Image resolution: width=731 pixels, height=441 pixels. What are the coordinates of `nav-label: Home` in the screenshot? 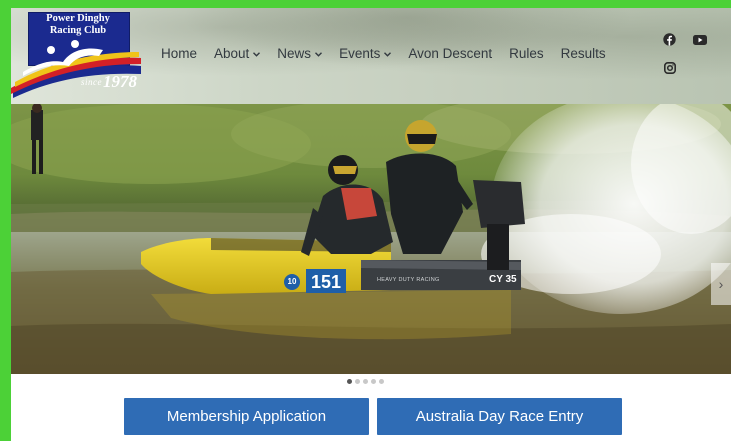 It's located at (179, 53).